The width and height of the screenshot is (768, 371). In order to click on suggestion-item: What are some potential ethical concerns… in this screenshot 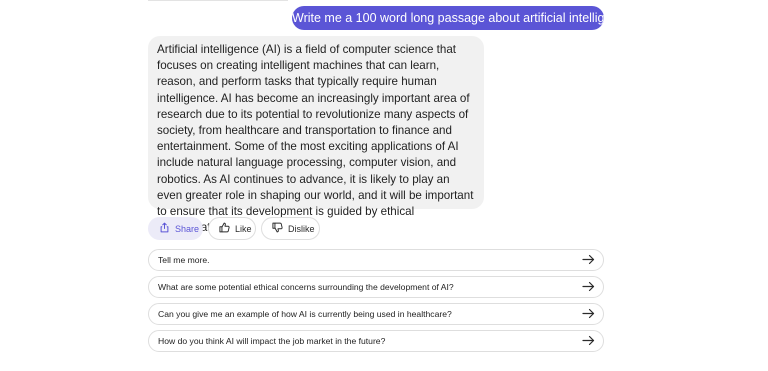, I will do `click(376, 287)`.